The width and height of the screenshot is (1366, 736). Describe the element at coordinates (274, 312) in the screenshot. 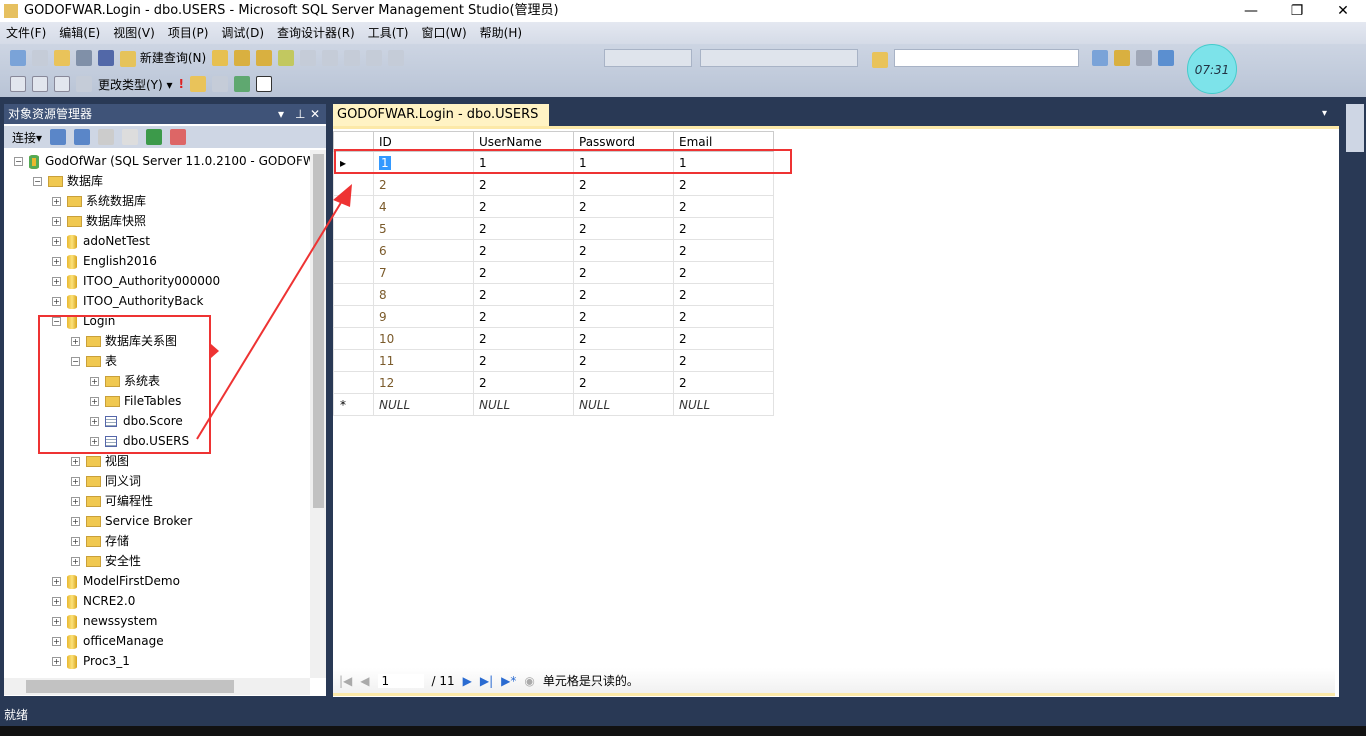

I see `annotation-arrow` at that location.